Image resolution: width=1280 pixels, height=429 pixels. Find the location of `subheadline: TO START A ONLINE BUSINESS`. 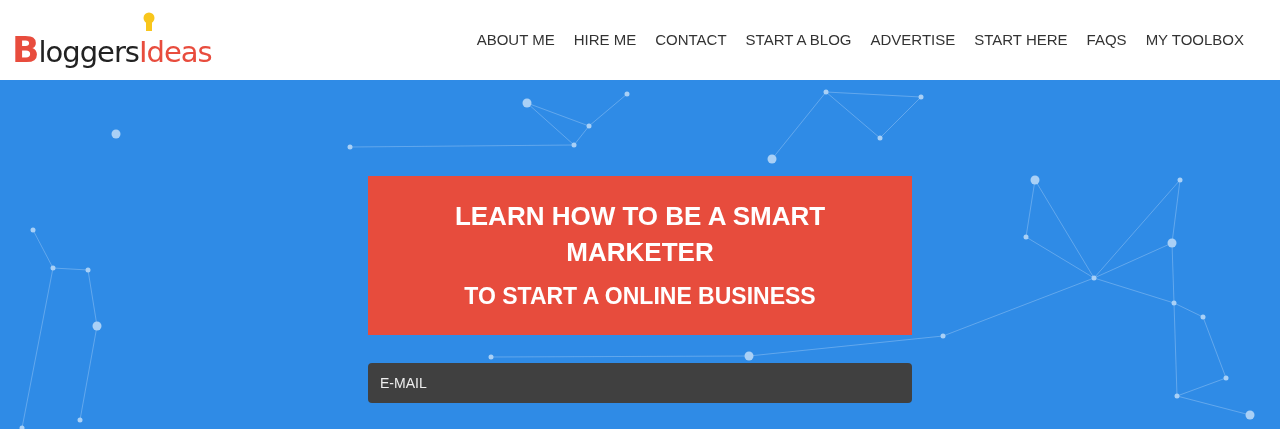

subheadline: TO START A ONLINE BUSINESS is located at coordinates (640, 296).